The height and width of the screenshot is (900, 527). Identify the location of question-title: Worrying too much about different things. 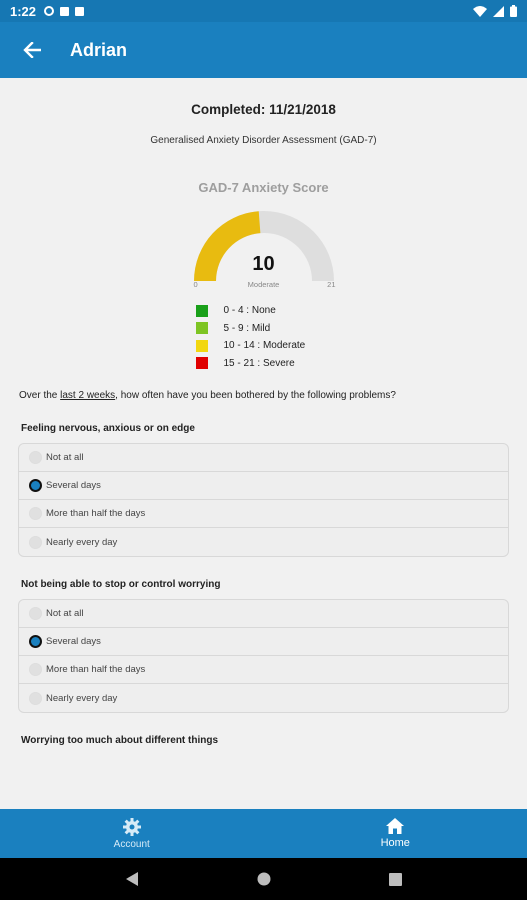
(120, 740).